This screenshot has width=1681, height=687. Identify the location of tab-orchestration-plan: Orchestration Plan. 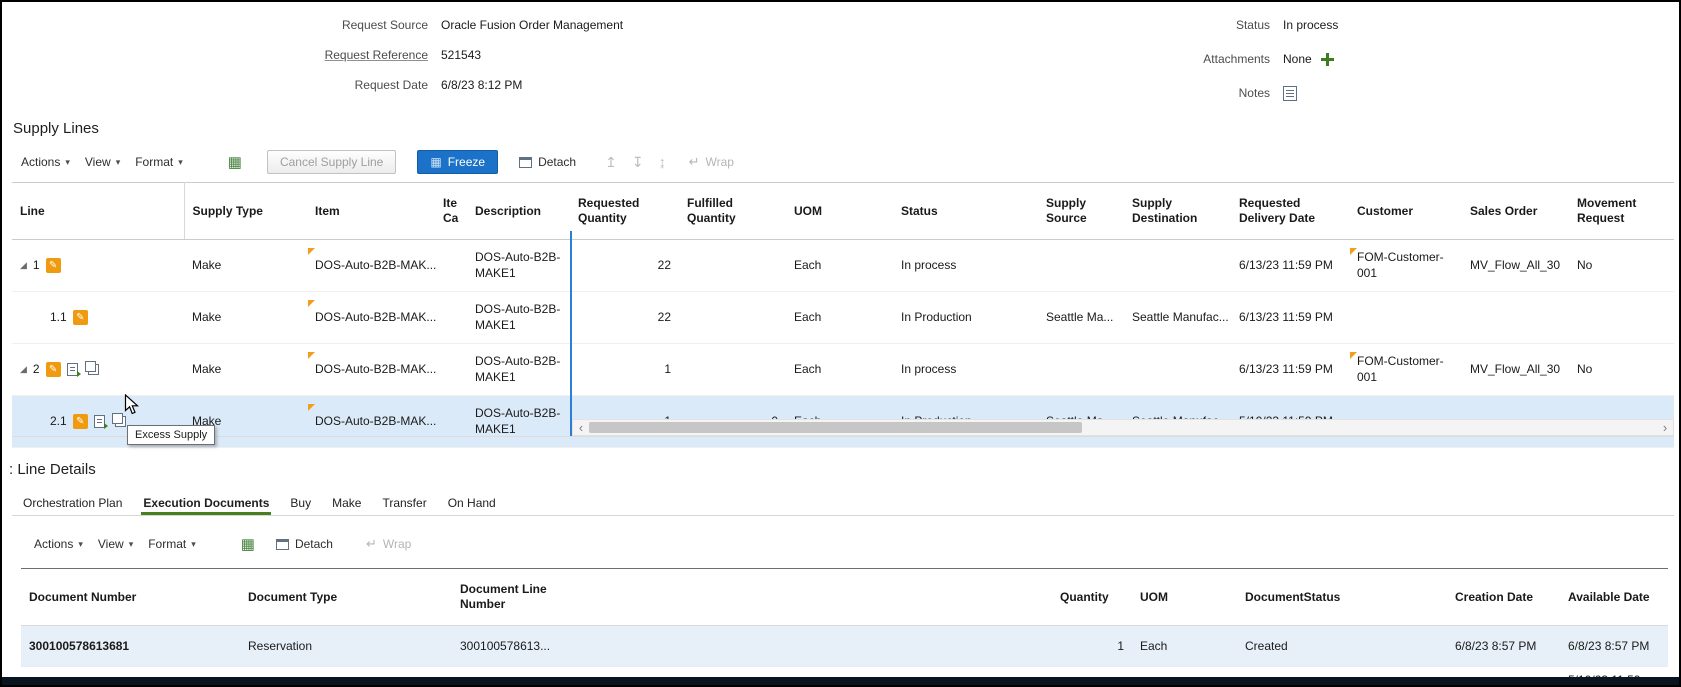
(72, 506).